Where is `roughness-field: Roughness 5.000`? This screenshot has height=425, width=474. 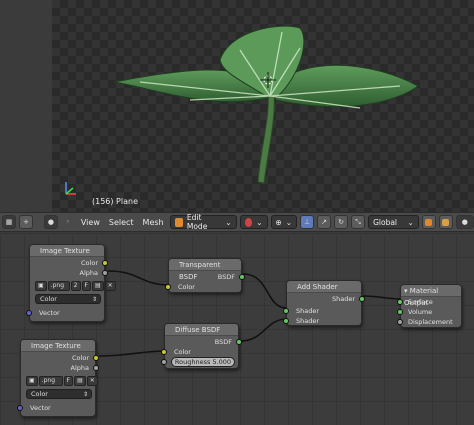 roughness-field: Roughness 5.000 is located at coordinates (203, 362).